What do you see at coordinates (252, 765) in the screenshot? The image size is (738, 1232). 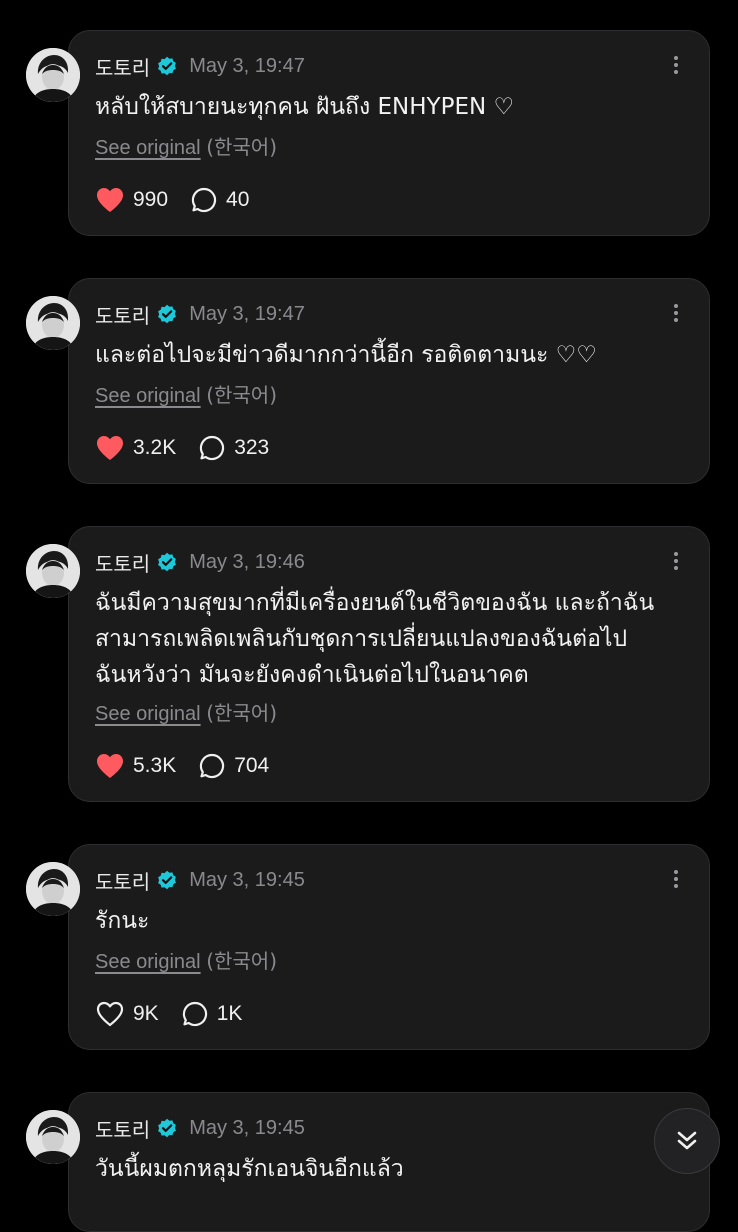 I see `comment-count: 704` at bounding box center [252, 765].